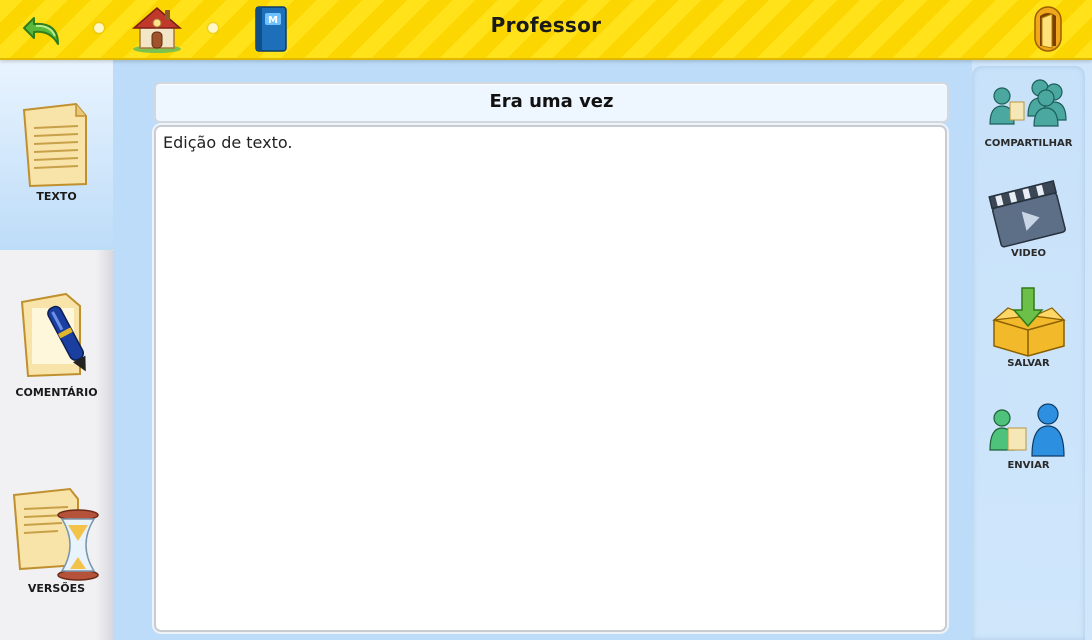  What do you see at coordinates (1028, 465) in the screenshot?
I see `send-label: ENVIAR` at bounding box center [1028, 465].